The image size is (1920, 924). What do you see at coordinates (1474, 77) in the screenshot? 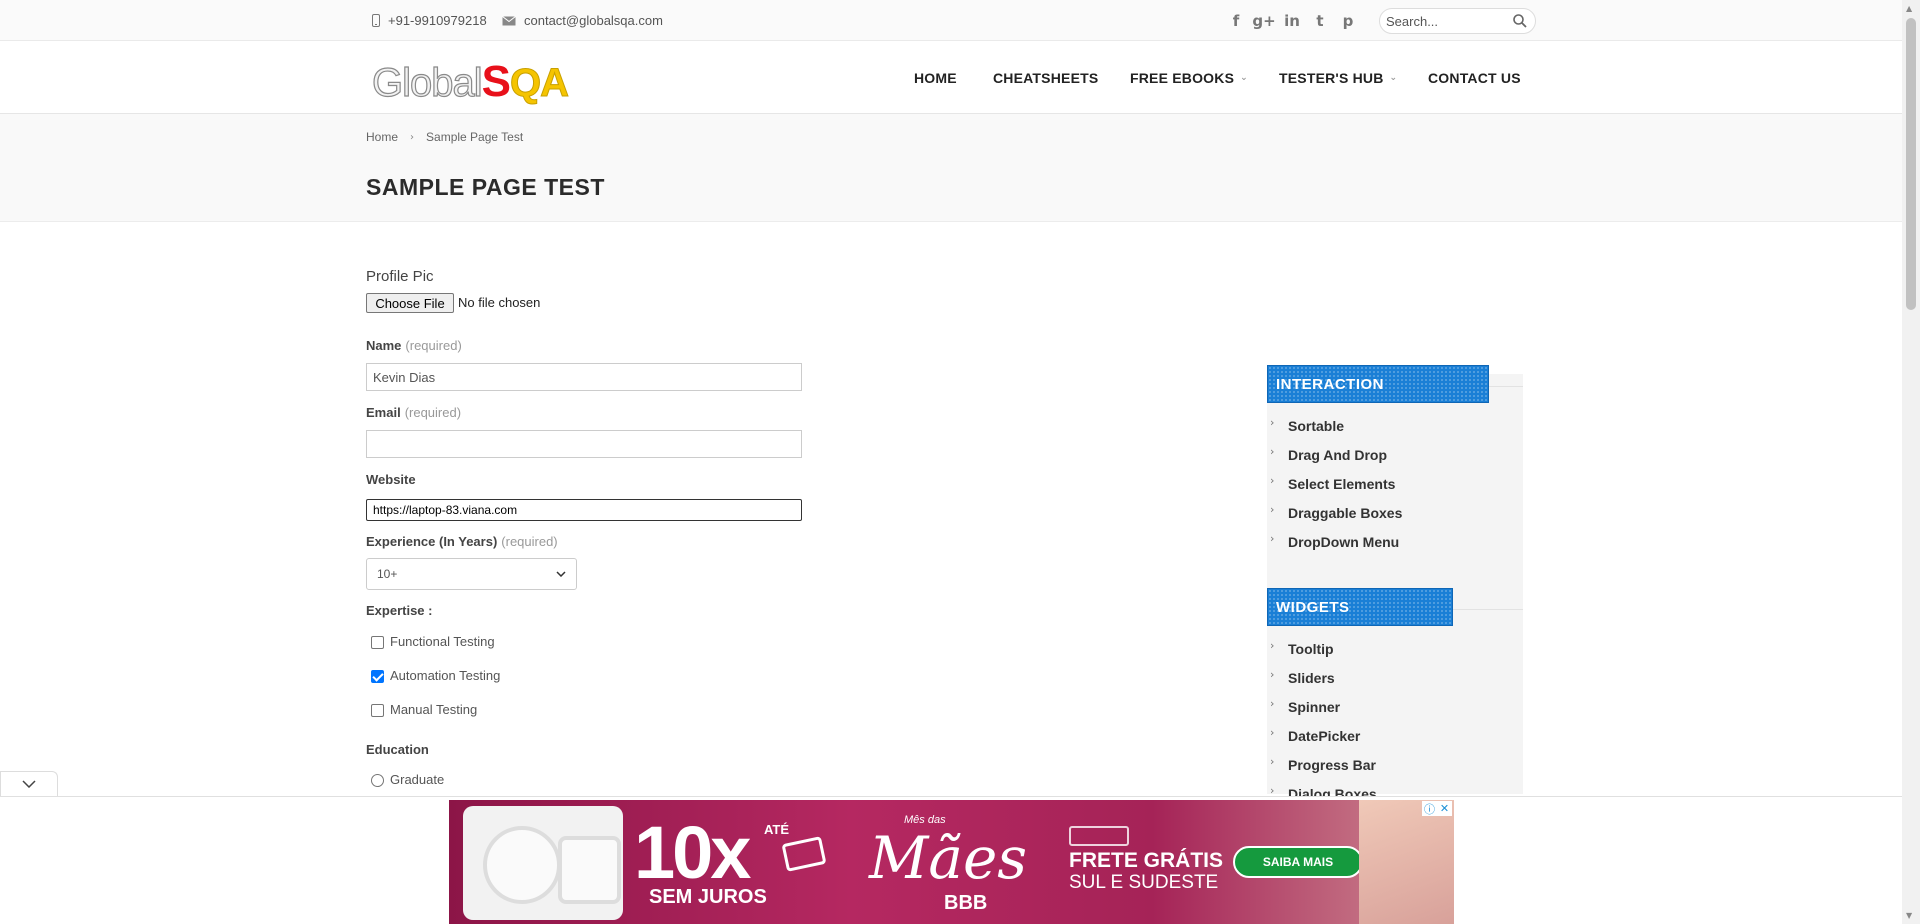
I see `nav-contact-us: CONTACT US` at bounding box center [1474, 77].